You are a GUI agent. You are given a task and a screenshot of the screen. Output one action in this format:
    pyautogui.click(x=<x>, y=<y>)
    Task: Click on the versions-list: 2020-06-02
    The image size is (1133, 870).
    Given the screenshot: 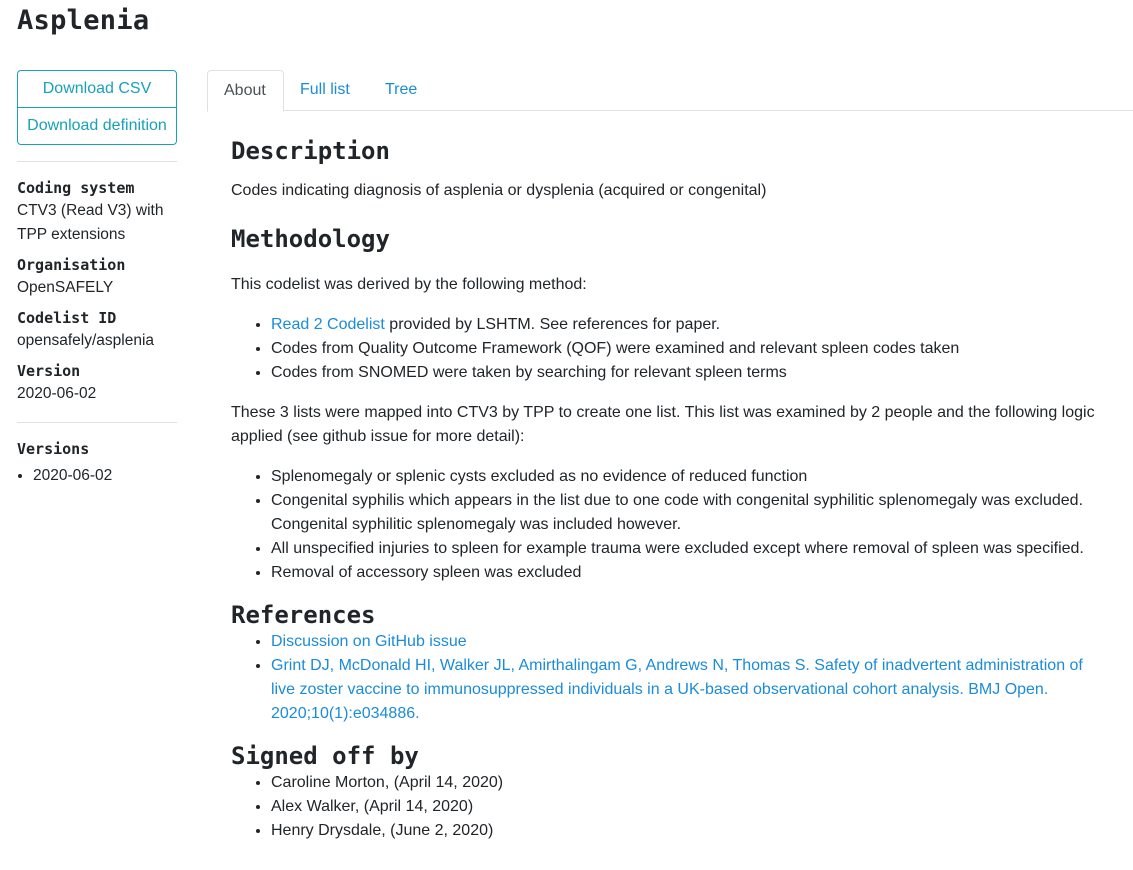 What is the action you would take?
    pyautogui.click(x=97, y=476)
    